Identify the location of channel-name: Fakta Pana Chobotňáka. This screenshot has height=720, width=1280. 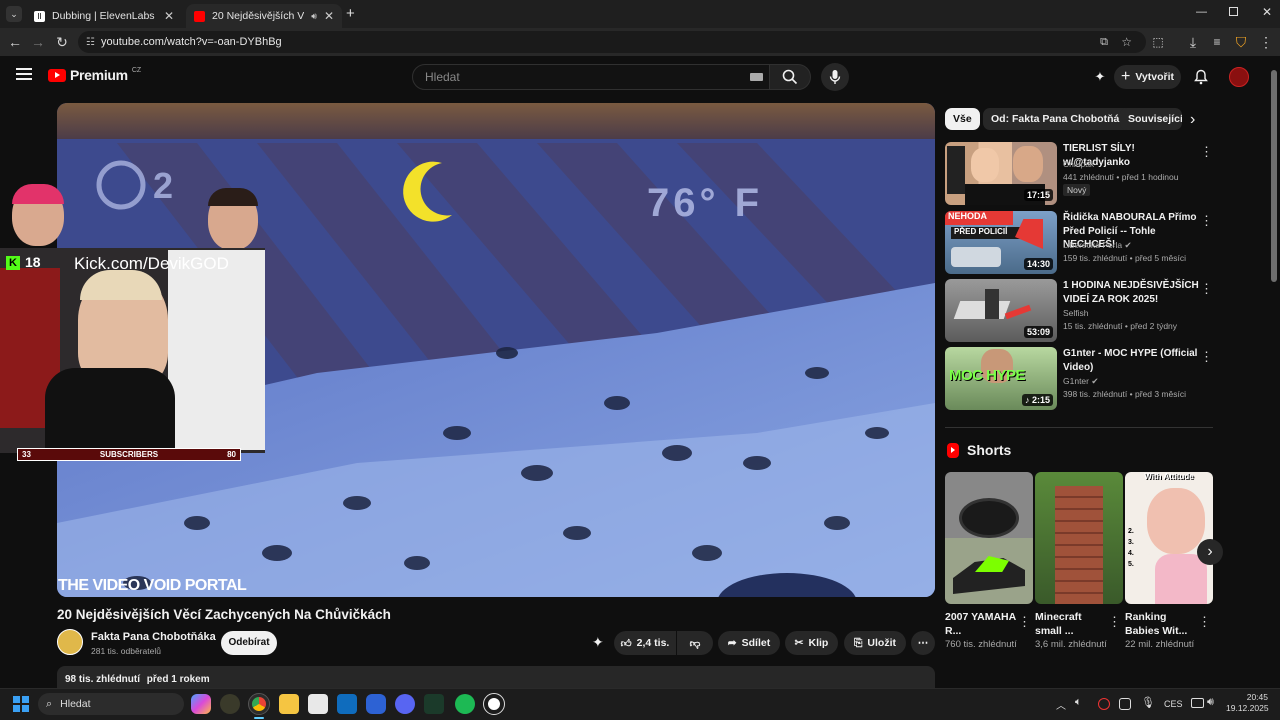
(153, 637).